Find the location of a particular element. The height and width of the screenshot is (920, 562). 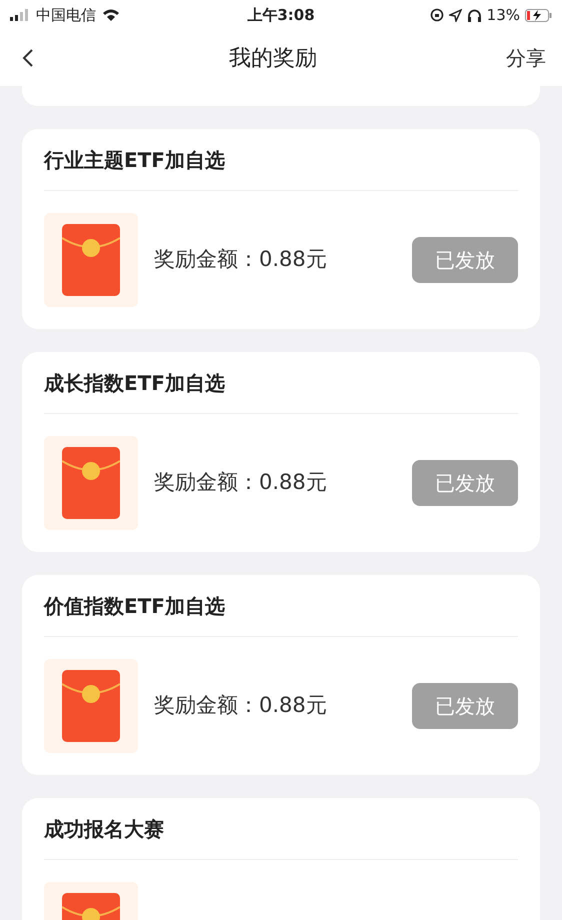

back-chevron-icon is located at coordinates (28, 58).